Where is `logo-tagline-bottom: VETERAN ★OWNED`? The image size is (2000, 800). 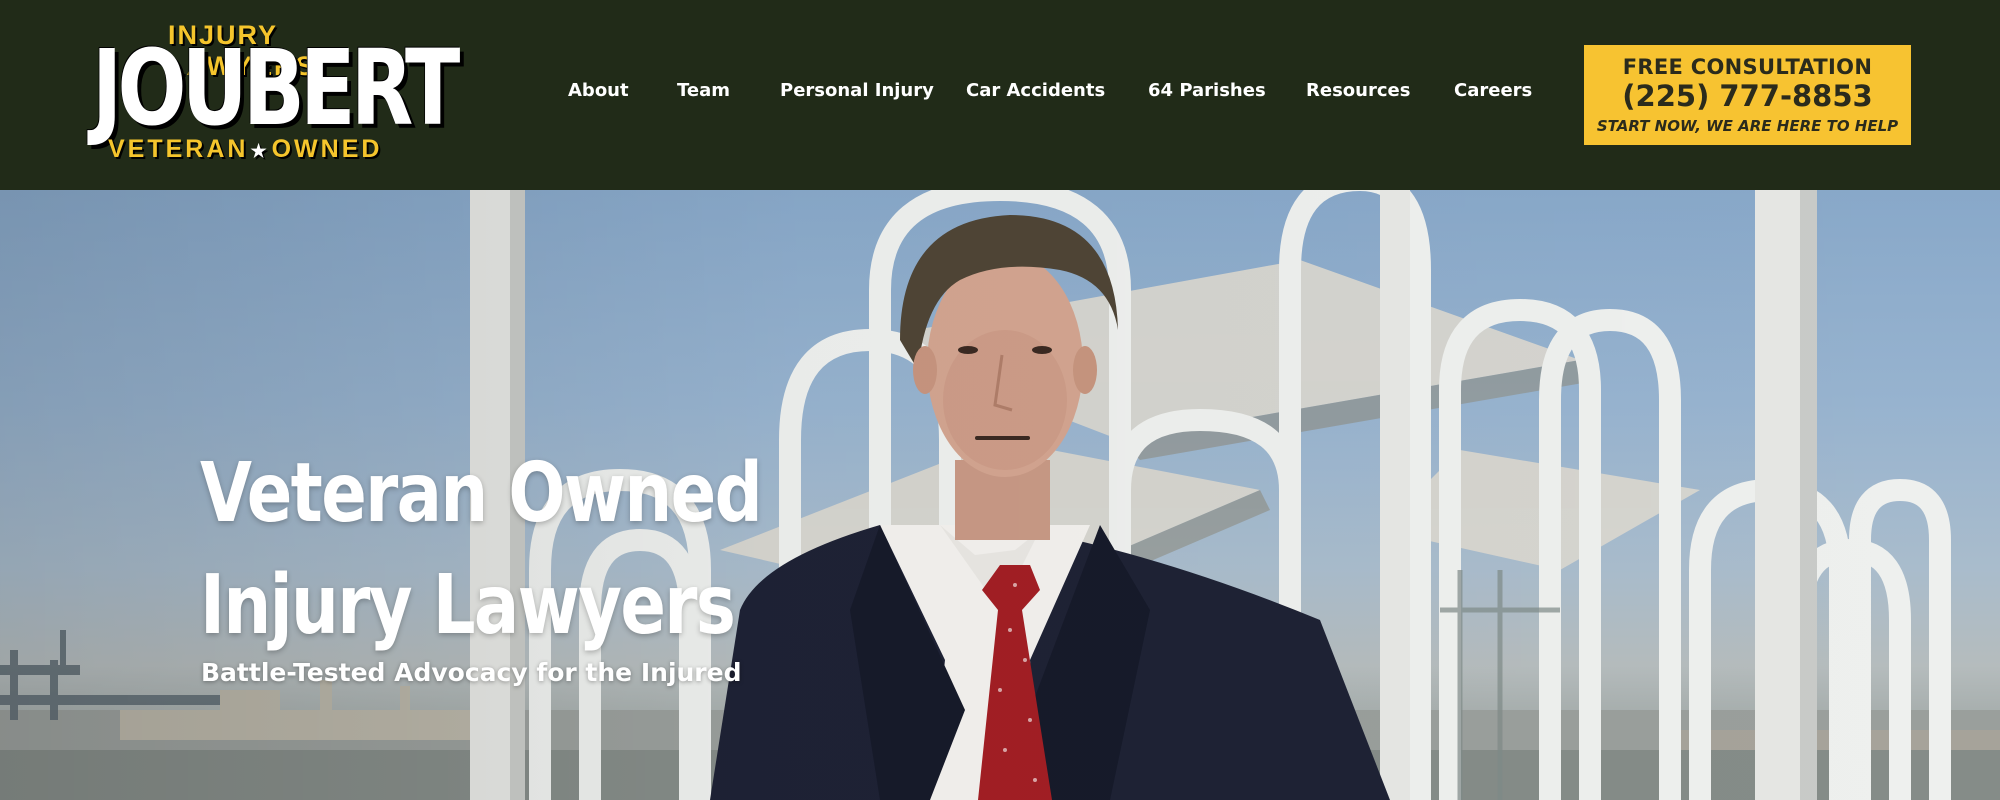
logo-tagline-bottom: VETERAN ★OWNED is located at coordinates (245, 149).